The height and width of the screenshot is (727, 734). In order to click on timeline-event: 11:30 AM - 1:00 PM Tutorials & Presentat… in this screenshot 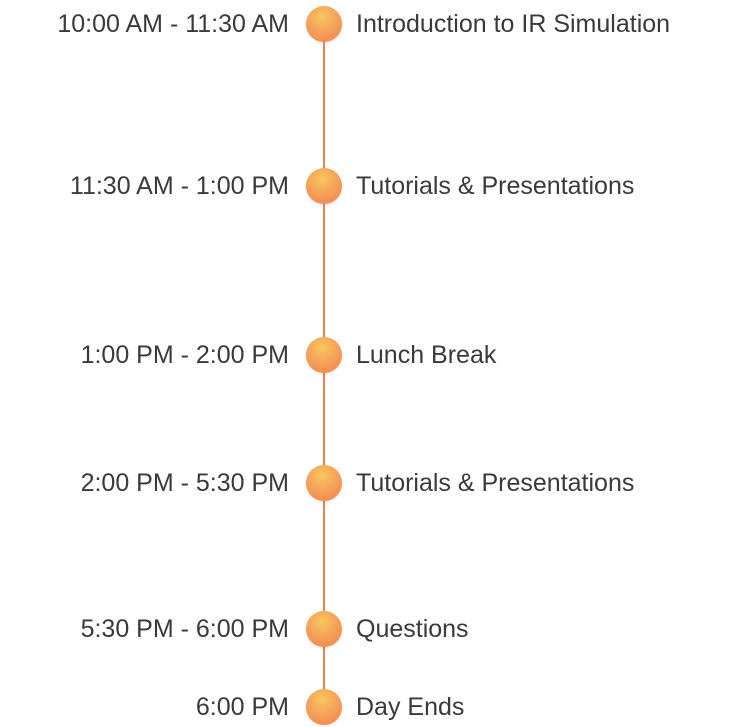, I will do `click(367, 186)`.